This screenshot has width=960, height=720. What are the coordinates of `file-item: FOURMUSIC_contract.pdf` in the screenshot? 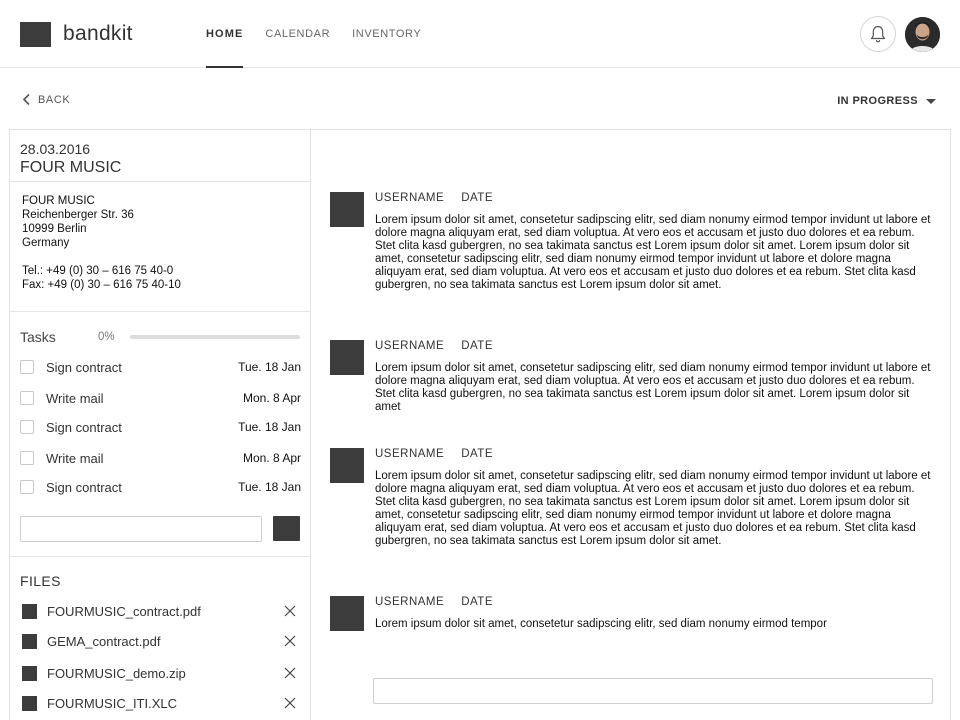 It's located at (159, 611).